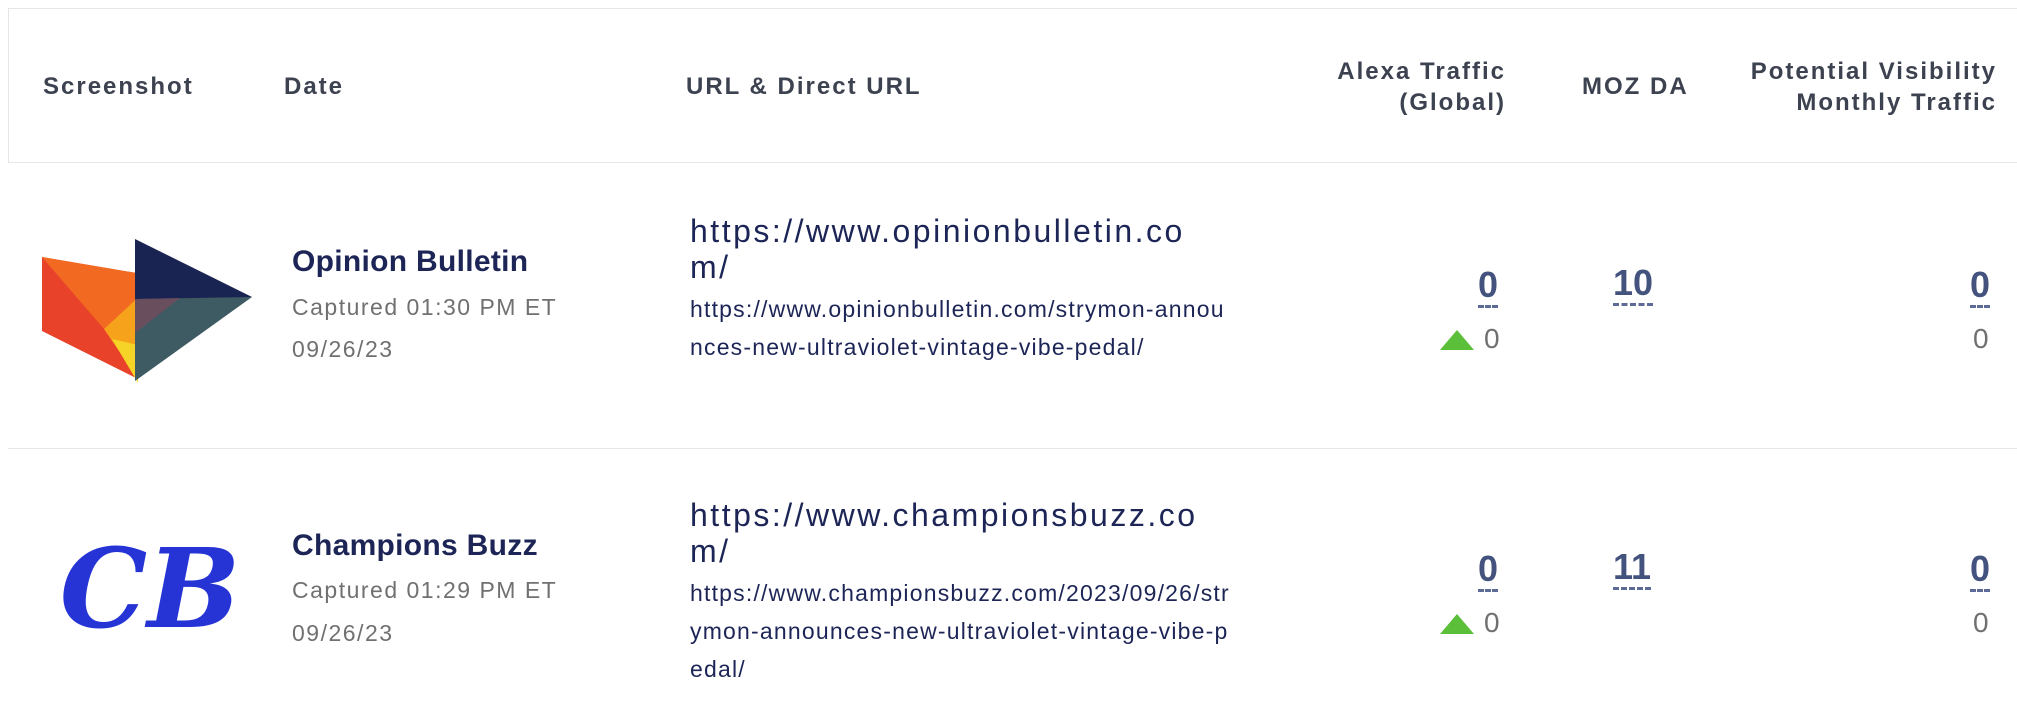 This screenshot has height=728, width=2017. What do you see at coordinates (1633, 284) in the screenshot?
I see `moz-da-value: 10` at bounding box center [1633, 284].